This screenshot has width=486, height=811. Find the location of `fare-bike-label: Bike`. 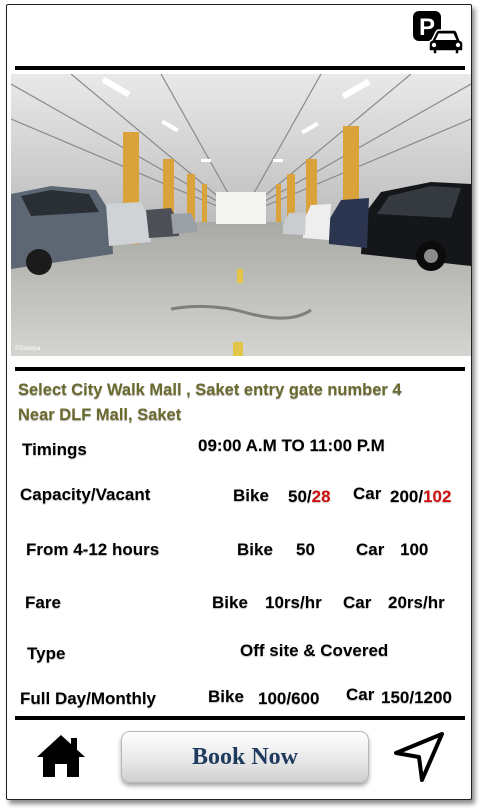

fare-bike-label: Bike is located at coordinates (230, 602).